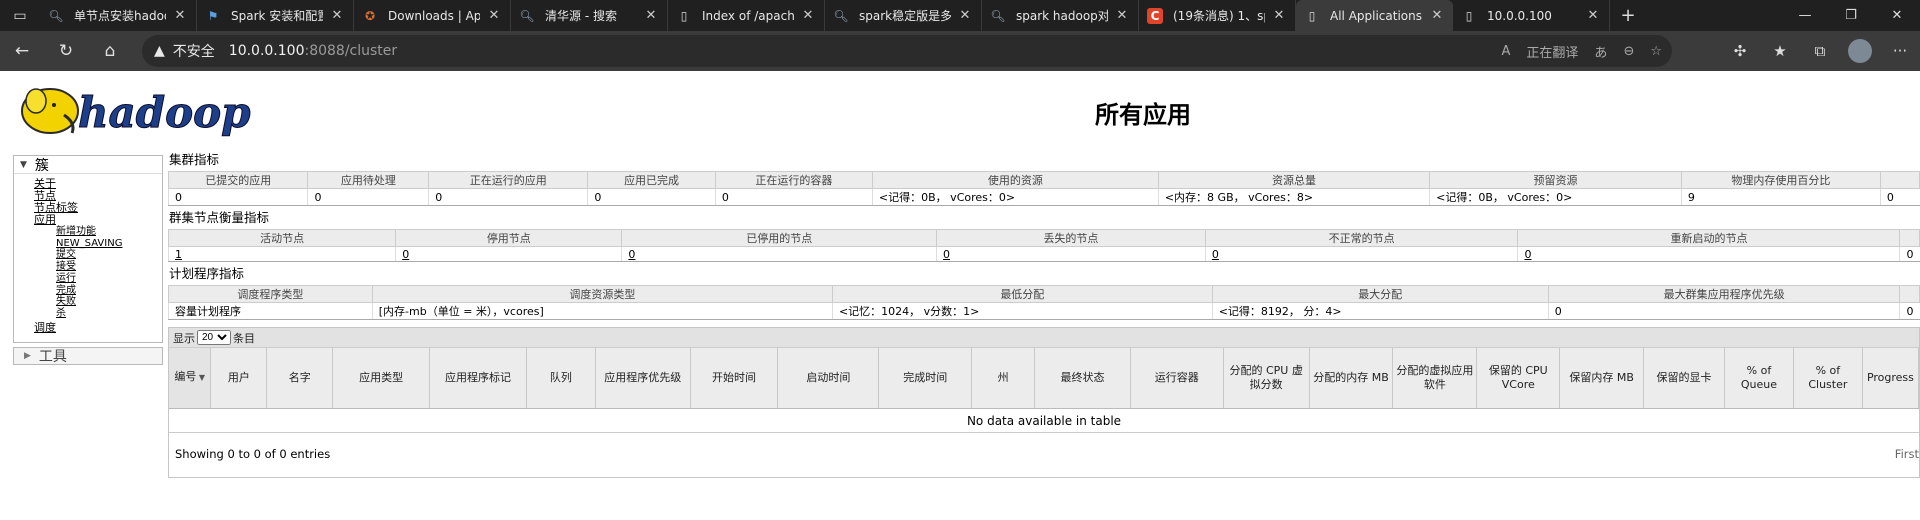 The width and height of the screenshot is (1920, 520). Describe the element at coordinates (109, 244) in the screenshot. I see `app-state-new-saving: NEW_SAVING` at that location.